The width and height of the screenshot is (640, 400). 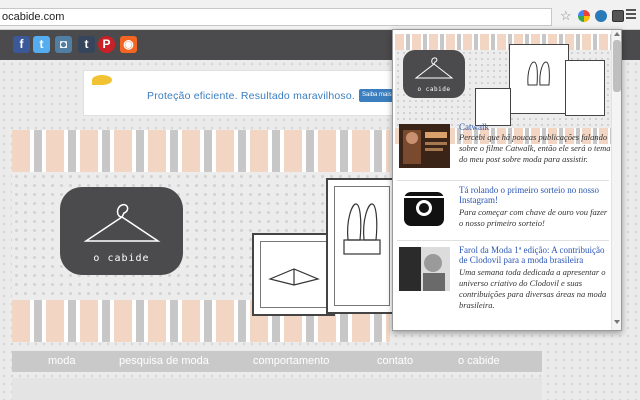 I want to click on instagram-icon: ◘, so click(x=63, y=44).